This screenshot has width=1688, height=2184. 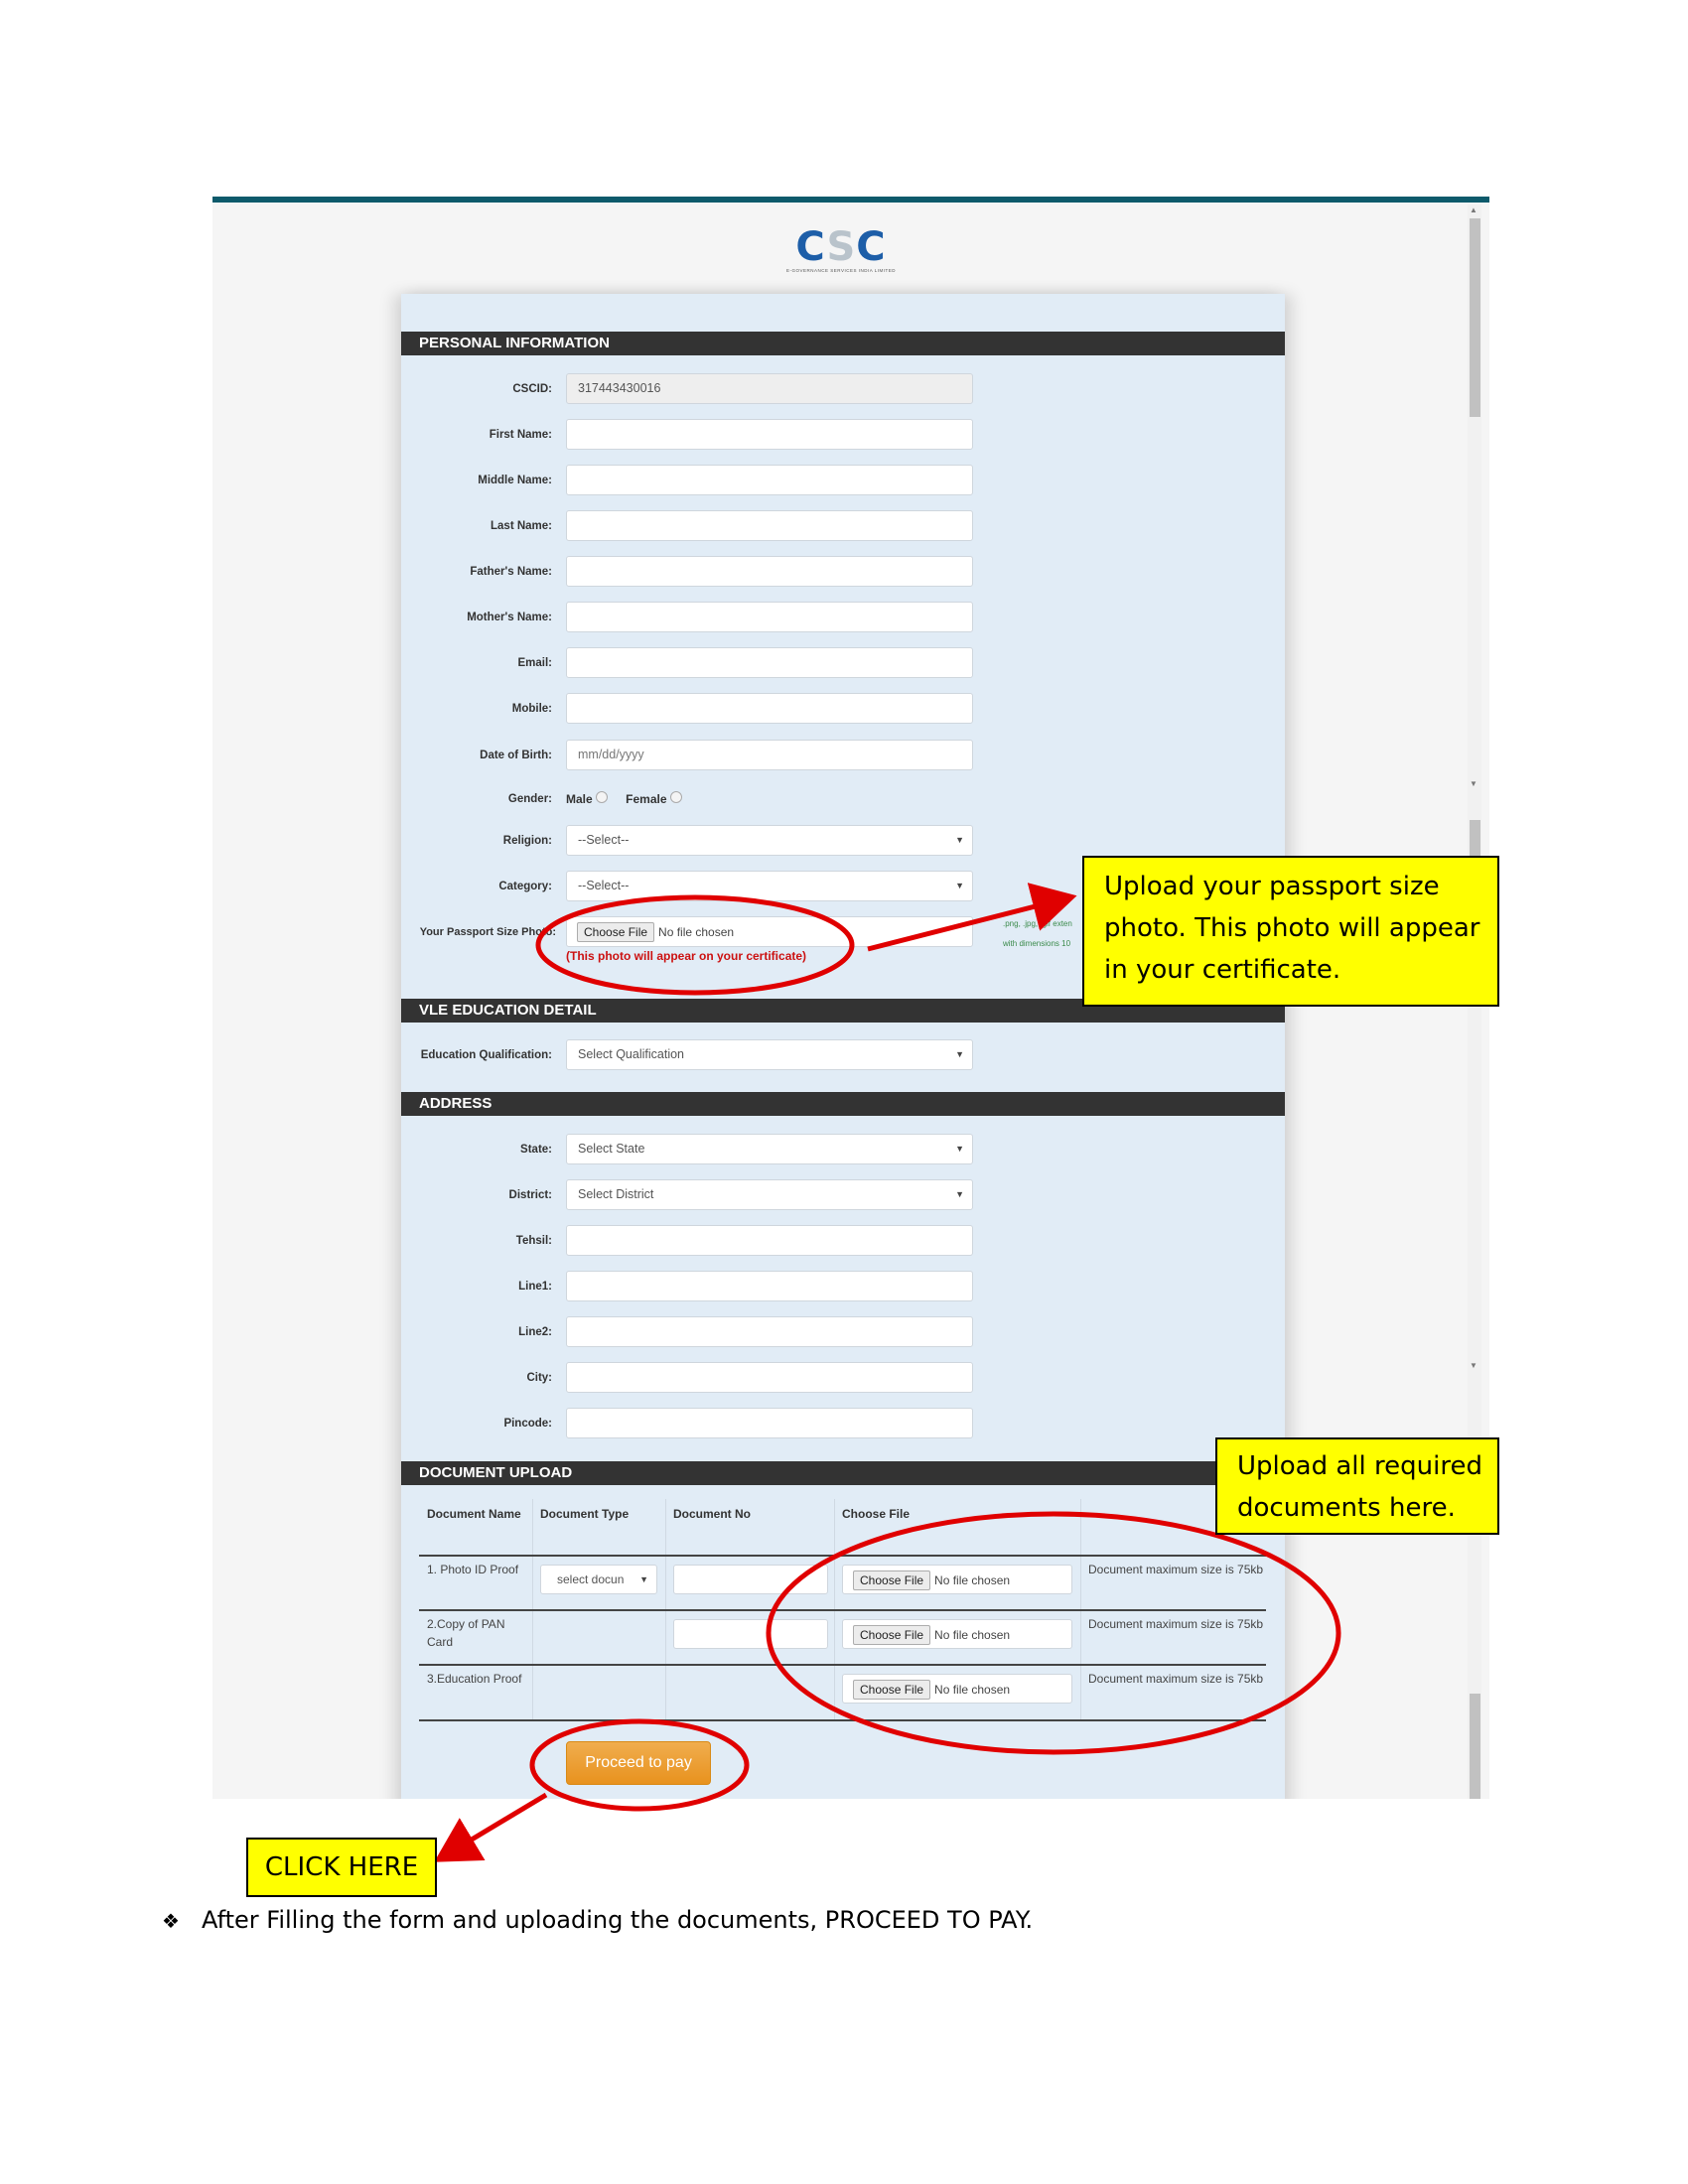 I want to click on csc-logo: CSC E-GOVERNANCE SERVICES INDIA LIMITED, so click(x=841, y=251).